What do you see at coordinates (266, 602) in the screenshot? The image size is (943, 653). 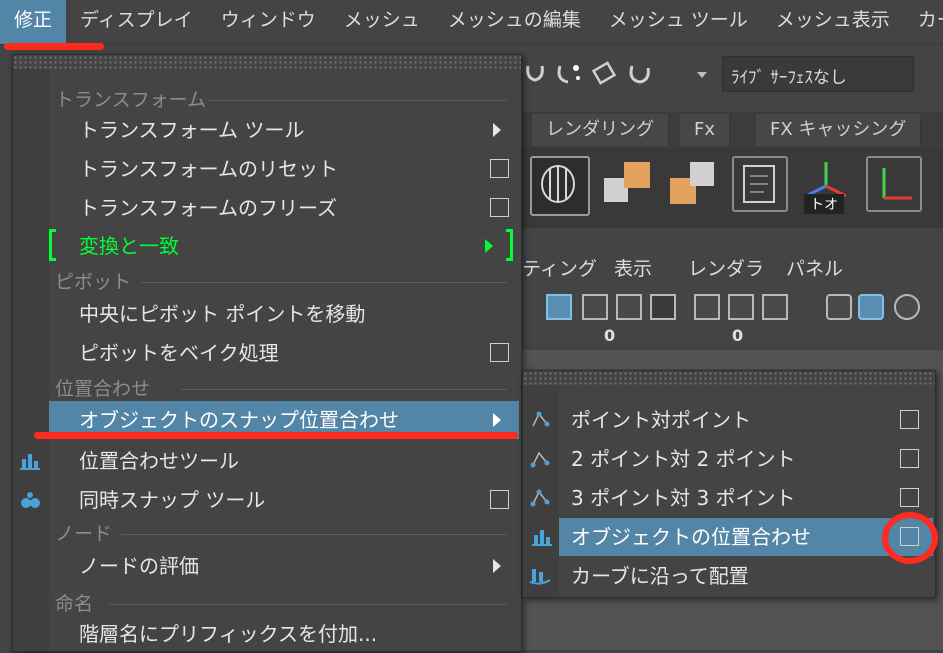 I see `section-naming: 命名` at bounding box center [266, 602].